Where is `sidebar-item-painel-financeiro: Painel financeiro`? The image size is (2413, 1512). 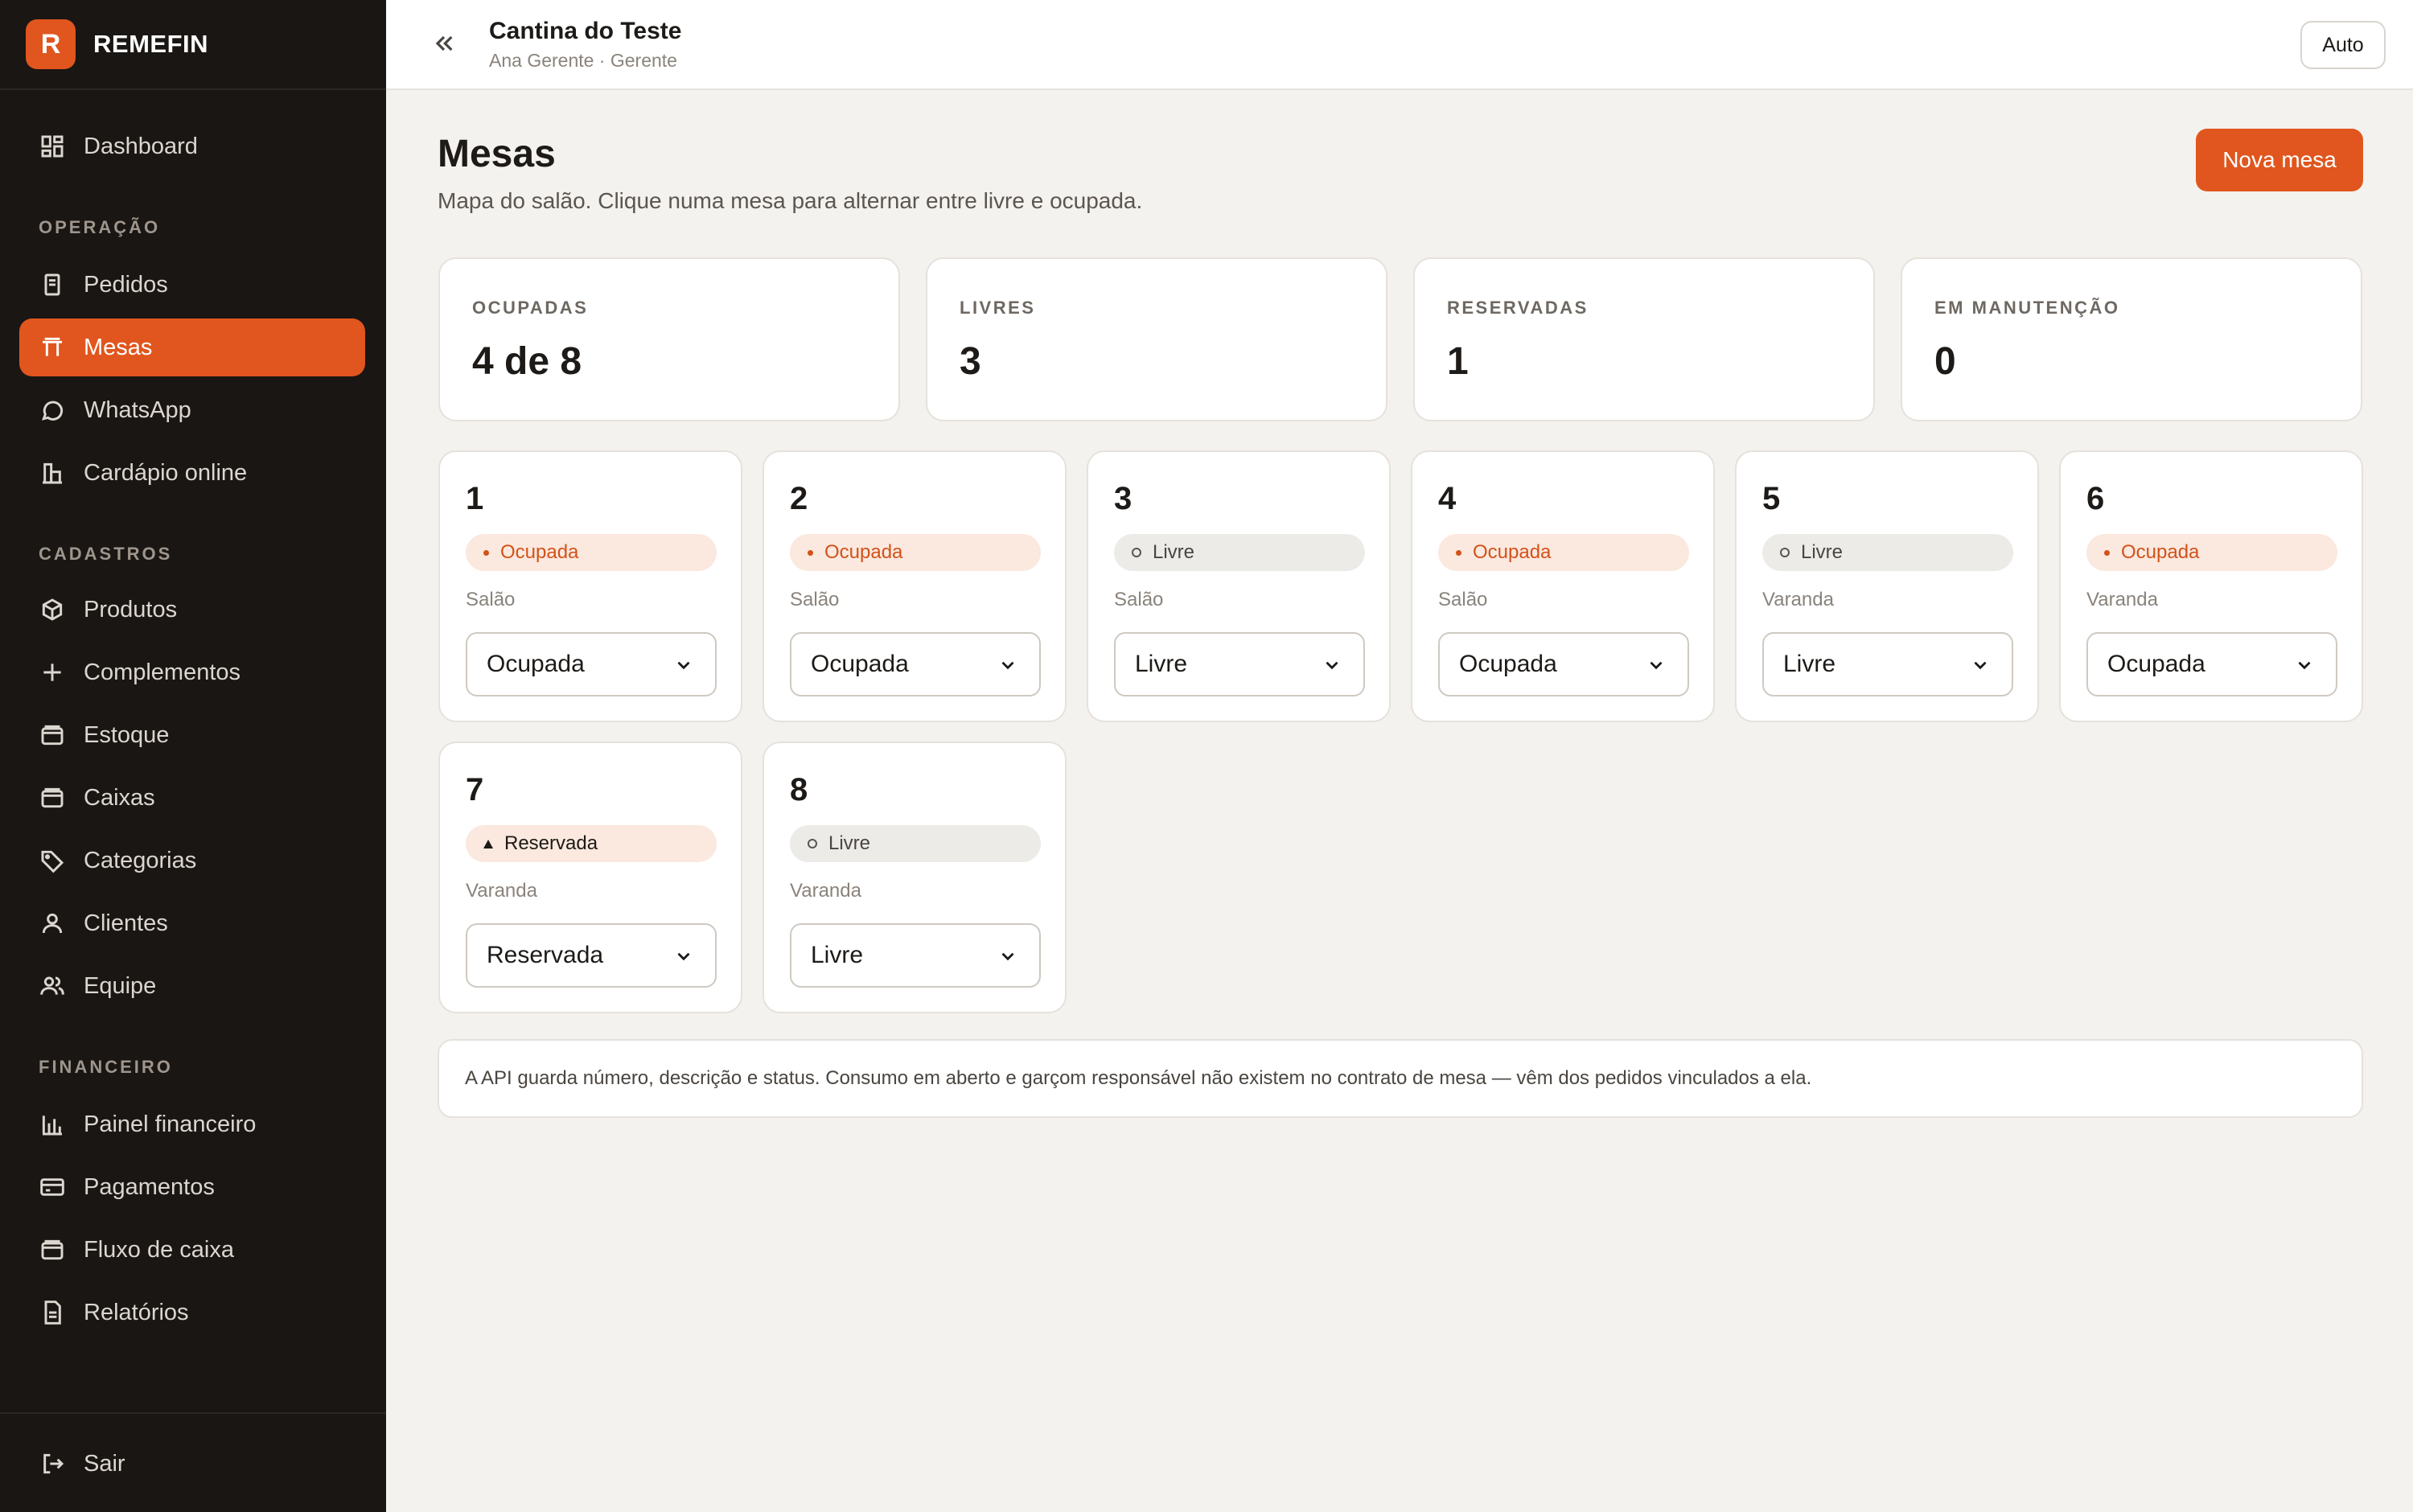 sidebar-item-painel-financeiro: Painel financeiro is located at coordinates (192, 1124).